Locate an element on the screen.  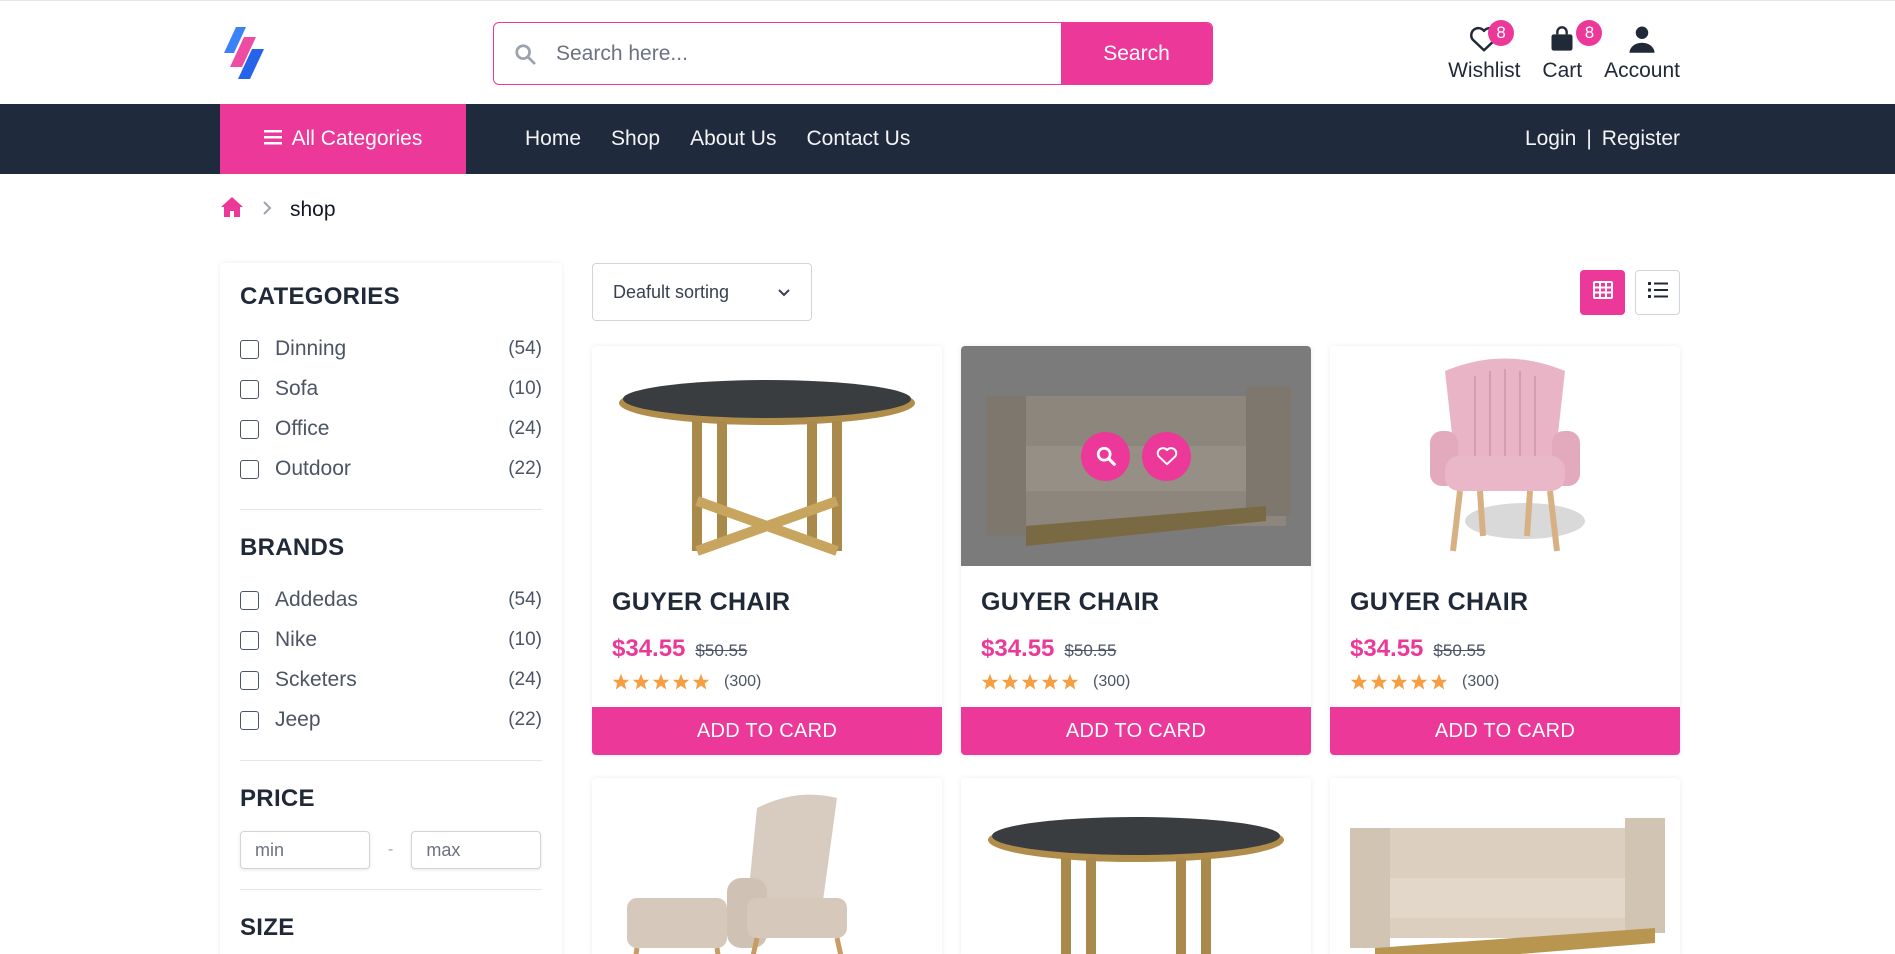
product-image-beige-sofa is located at coordinates (1505, 866).